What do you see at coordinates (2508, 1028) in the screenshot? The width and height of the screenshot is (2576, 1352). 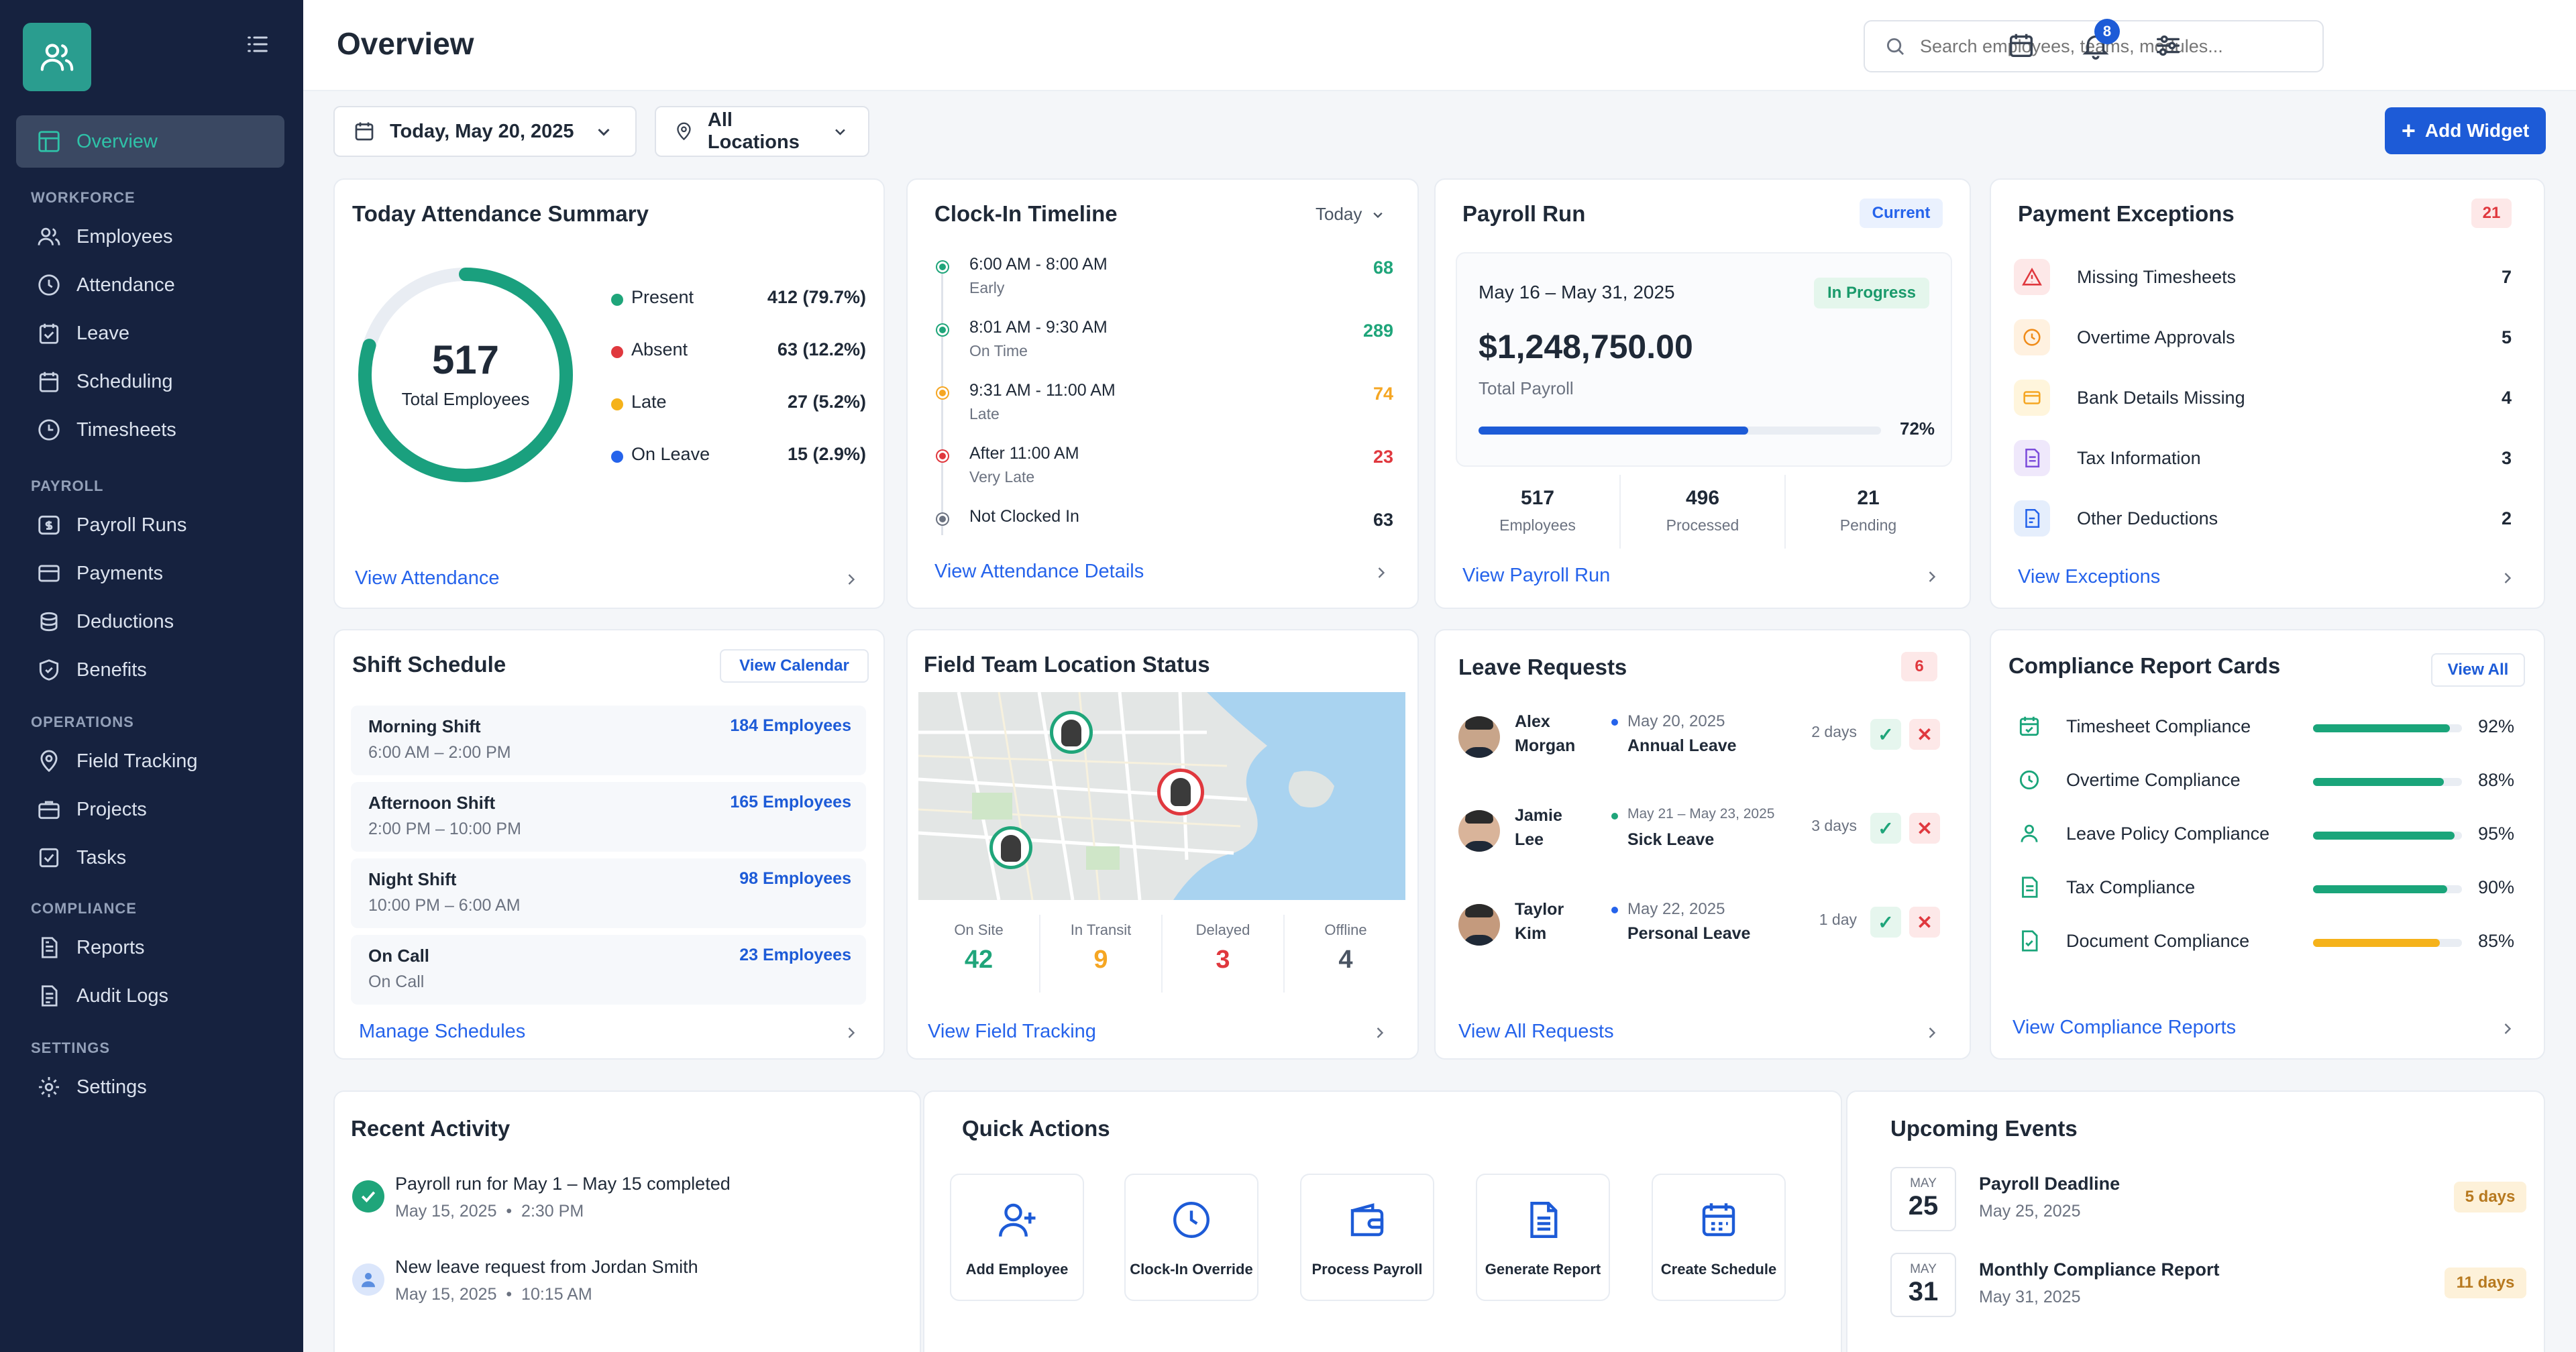 I see `chevron-right-icon` at bounding box center [2508, 1028].